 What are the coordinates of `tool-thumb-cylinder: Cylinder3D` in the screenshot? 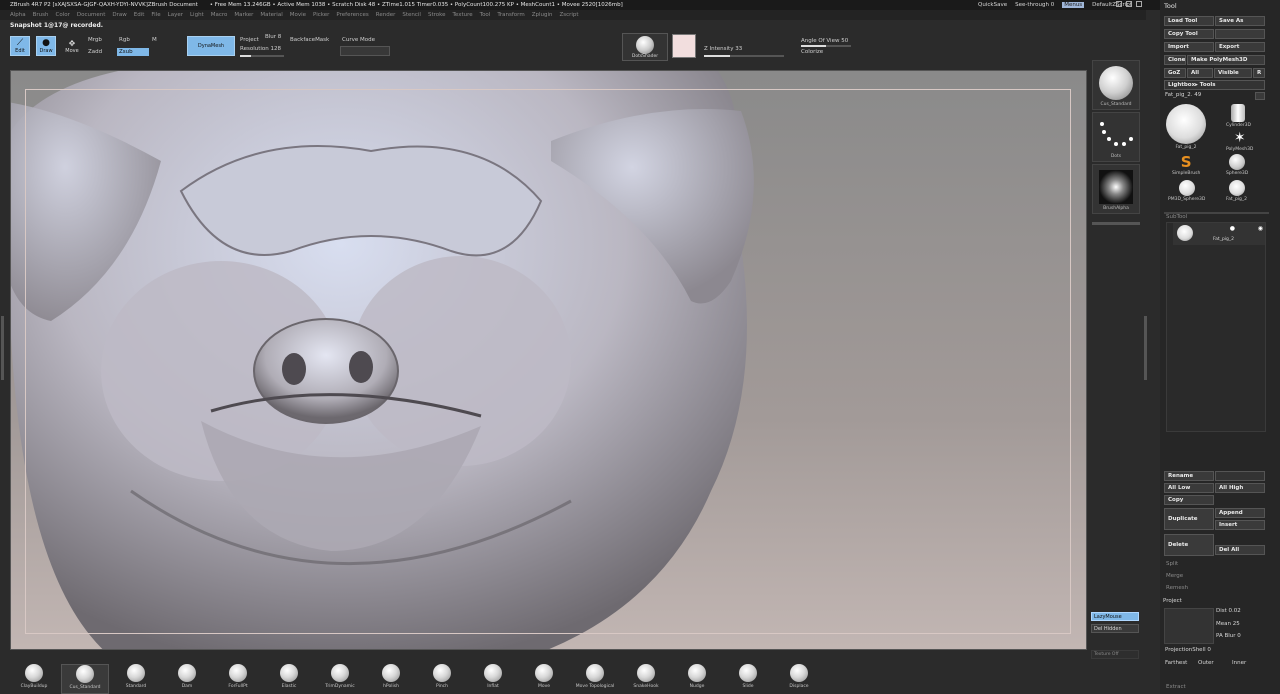 It's located at (1238, 116).